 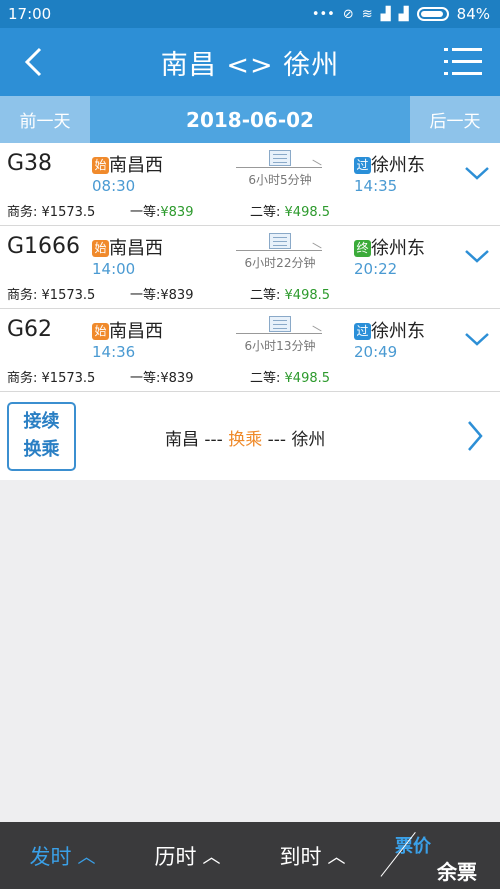 I want to click on dots-icon: •••, so click(x=323, y=14).